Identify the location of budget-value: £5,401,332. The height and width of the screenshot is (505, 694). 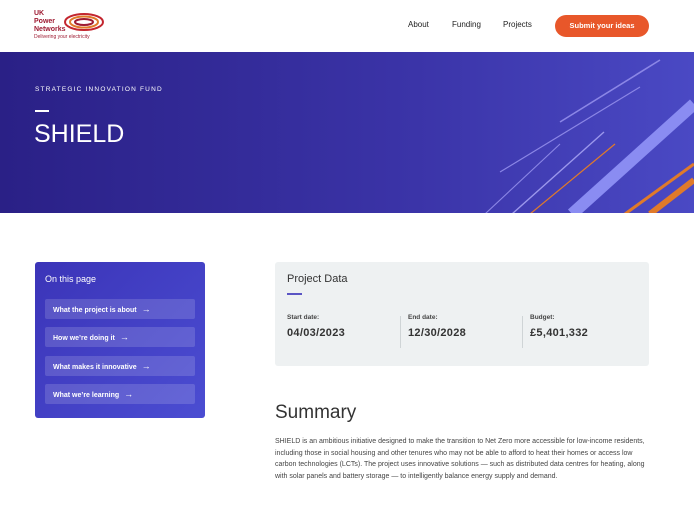
(559, 333).